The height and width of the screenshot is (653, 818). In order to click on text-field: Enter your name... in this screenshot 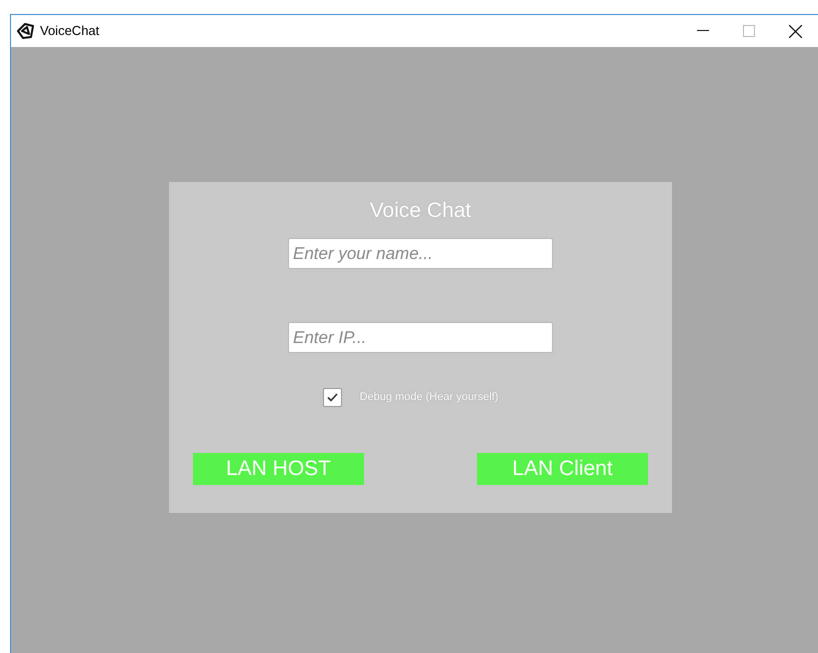, I will do `click(420, 253)`.